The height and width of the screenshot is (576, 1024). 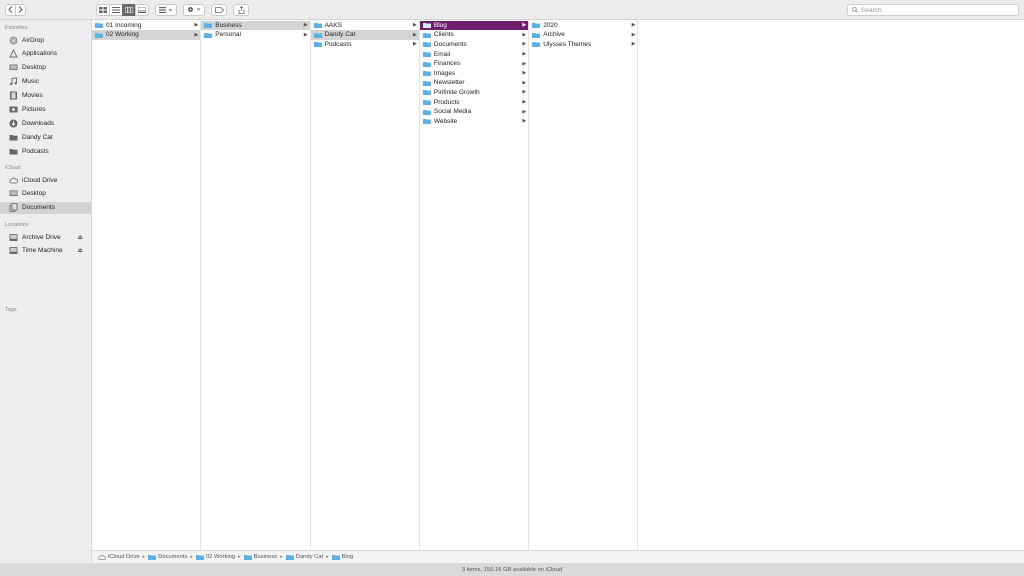 I want to click on folder-name: Newsletter, so click(x=449, y=83).